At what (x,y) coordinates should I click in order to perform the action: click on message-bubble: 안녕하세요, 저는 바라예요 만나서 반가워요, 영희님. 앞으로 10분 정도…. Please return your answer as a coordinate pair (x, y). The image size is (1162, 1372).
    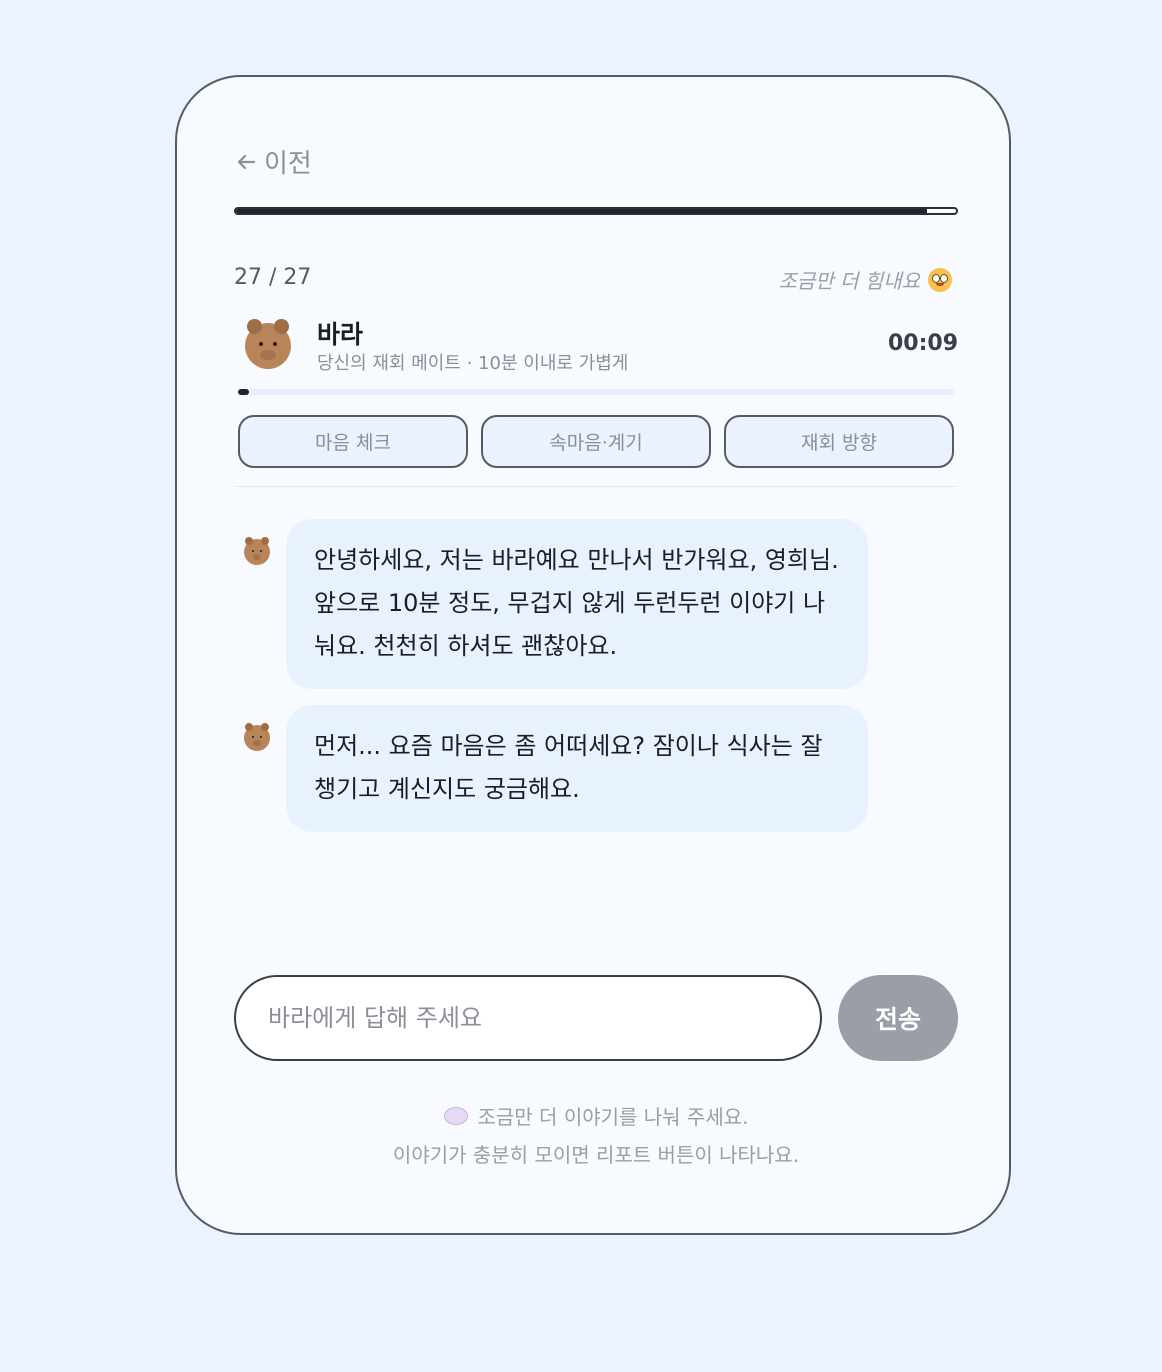
    Looking at the image, I should click on (577, 604).